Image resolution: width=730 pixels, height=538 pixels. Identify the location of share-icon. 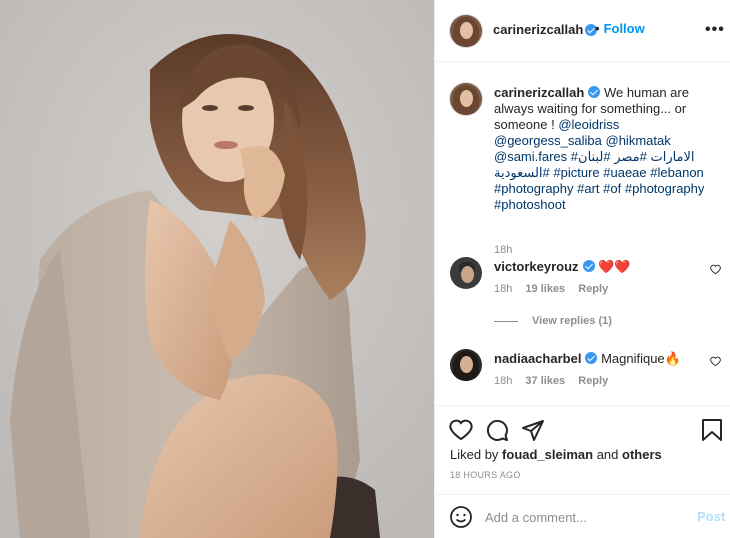
(533, 430).